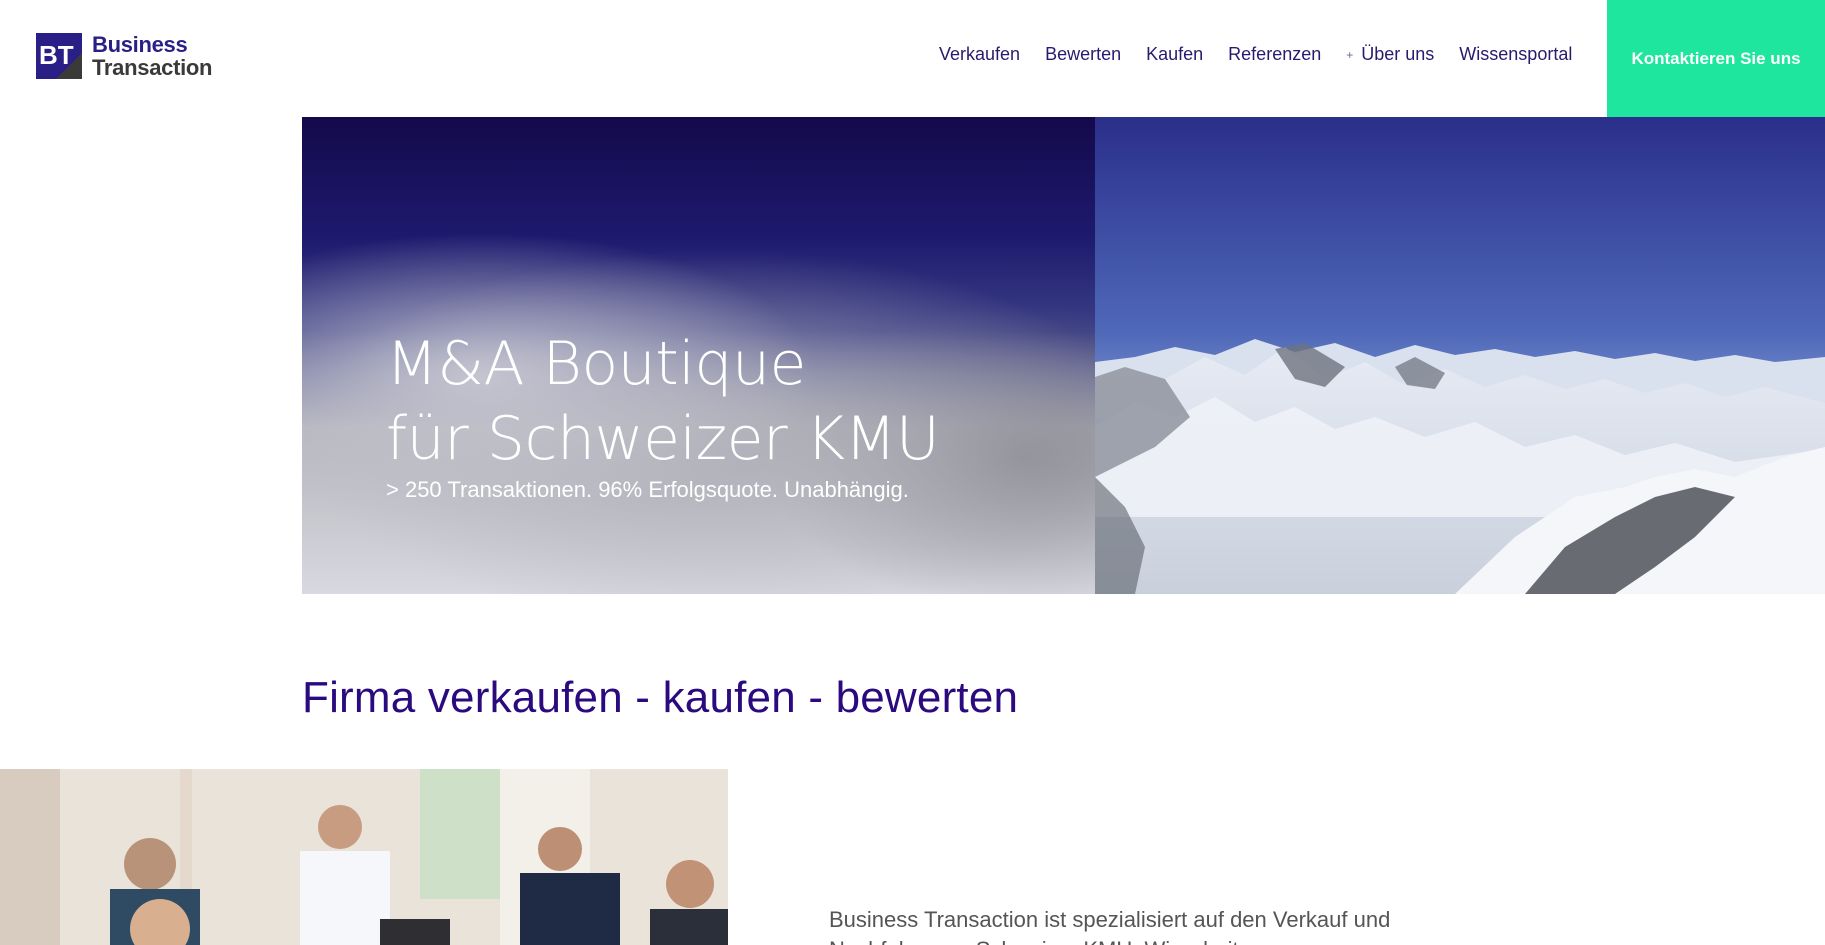  What do you see at coordinates (1515, 54) in the screenshot?
I see `nav-wissensportal: Wissensportal` at bounding box center [1515, 54].